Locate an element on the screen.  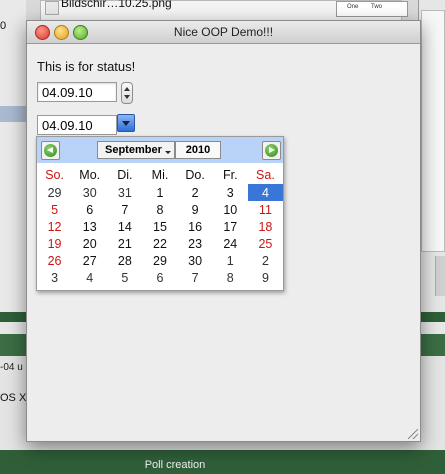
arrow-right-icon is located at coordinates (271, 150).